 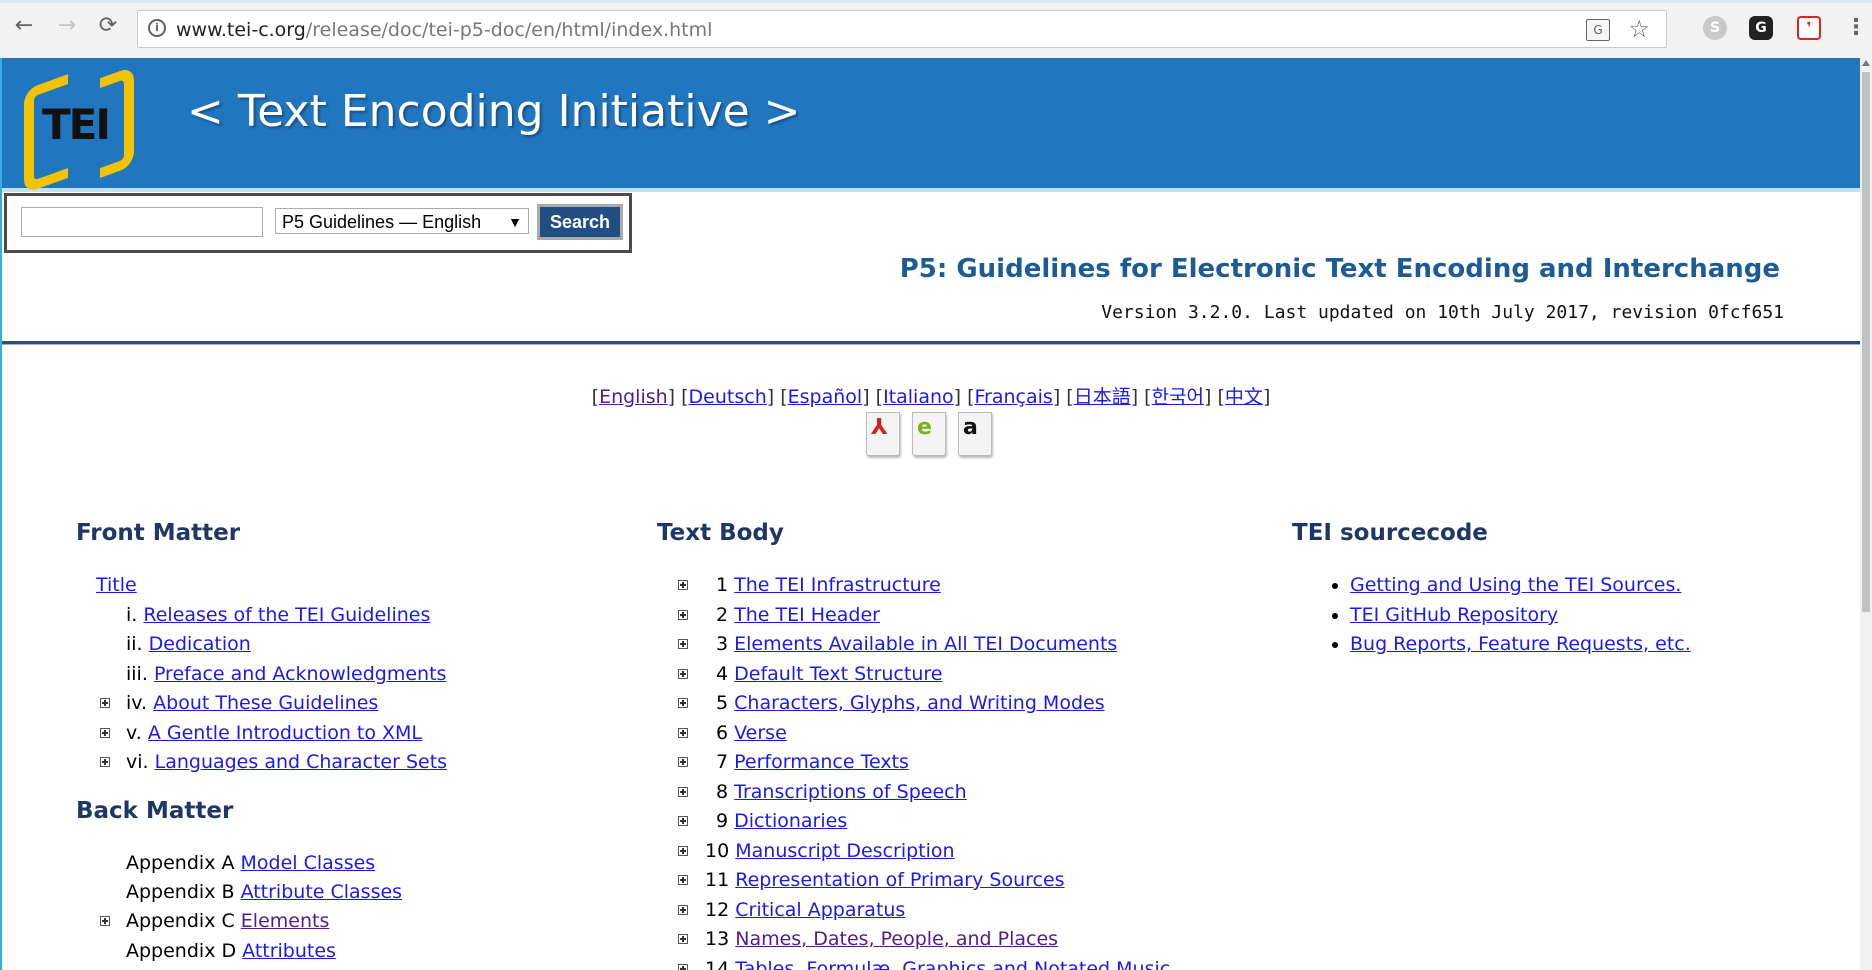 What do you see at coordinates (1598, 30) in the screenshot?
I see `translate-icon: G` at bounding box center [1598, 30].